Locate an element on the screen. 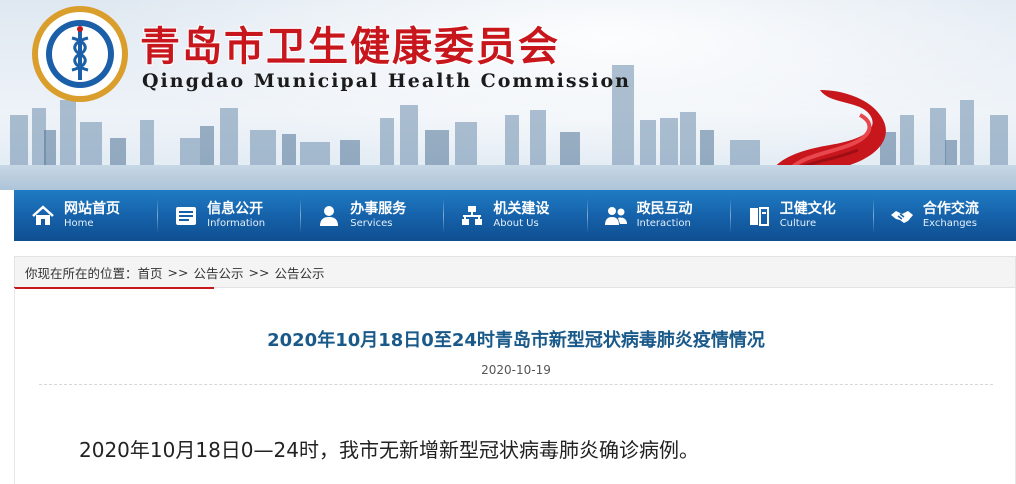 The image size is (1016, 484). nav-label-cn: 机关建设 is located at coordinates (521, 209).